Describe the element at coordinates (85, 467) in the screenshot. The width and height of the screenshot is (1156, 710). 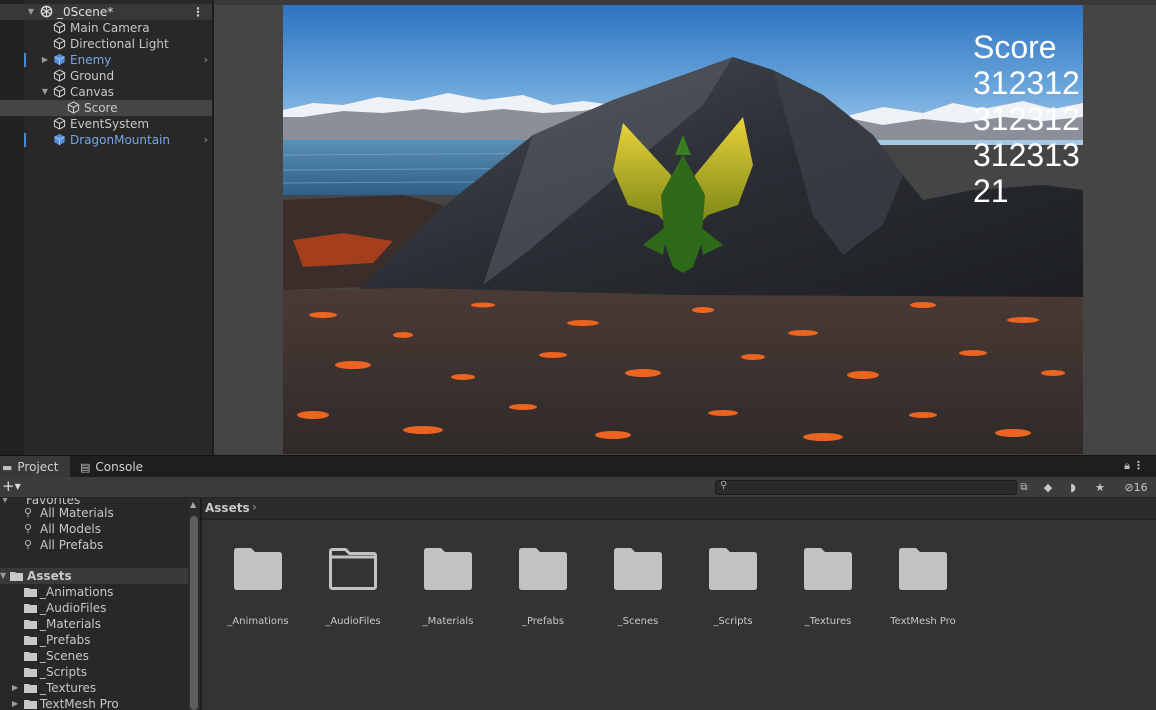
I see `console-icon: ▤` at that location.